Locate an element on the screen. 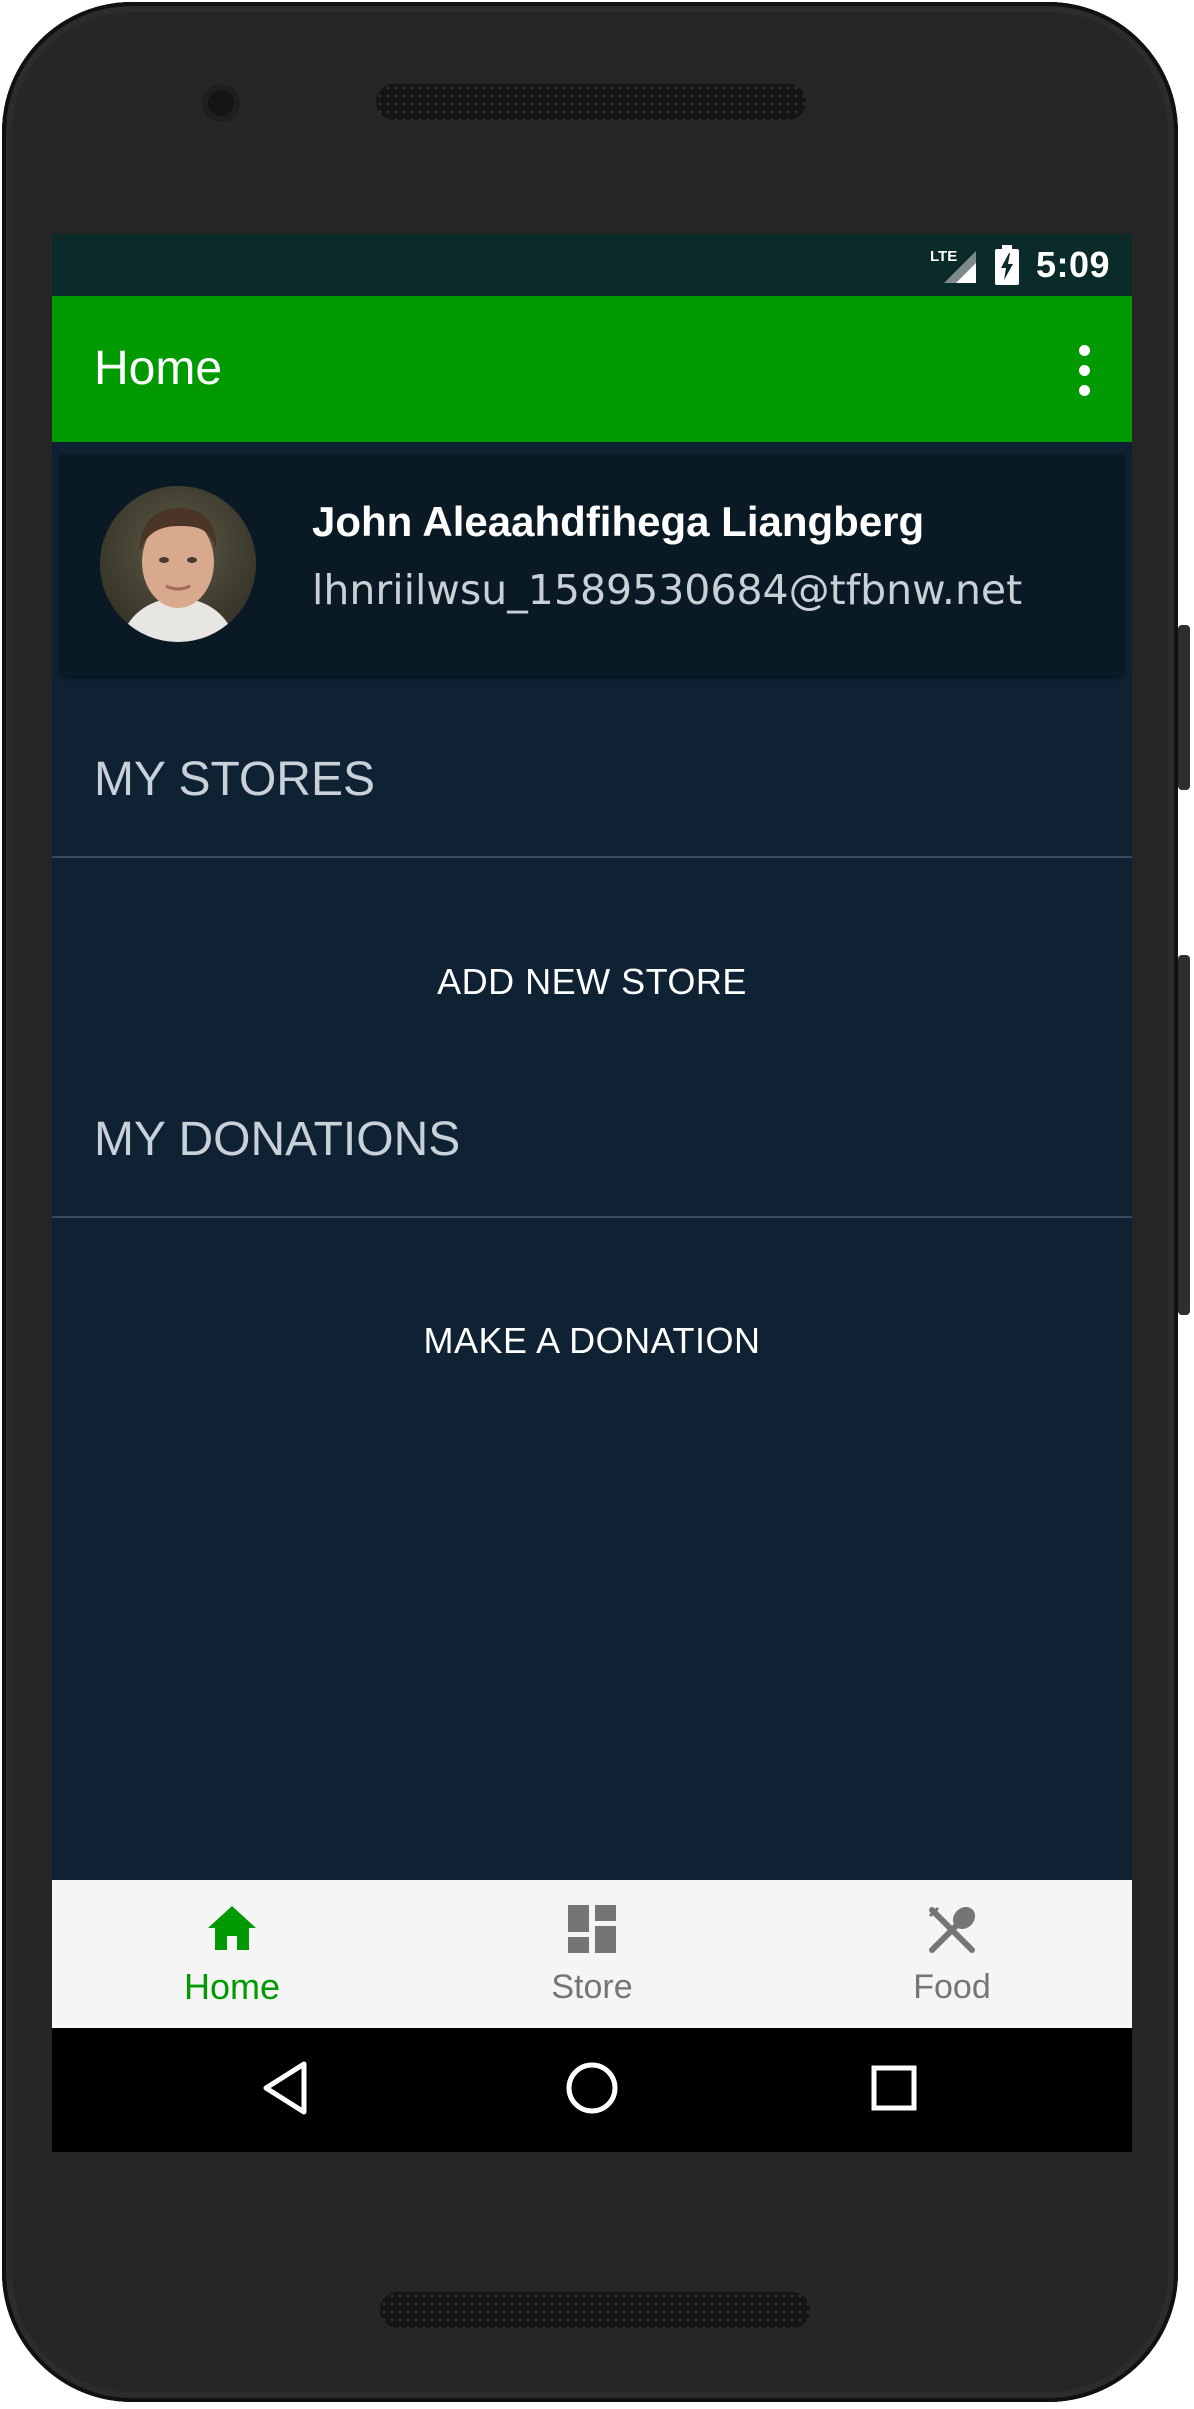  top-speaker is located at coordinates (591, 102).